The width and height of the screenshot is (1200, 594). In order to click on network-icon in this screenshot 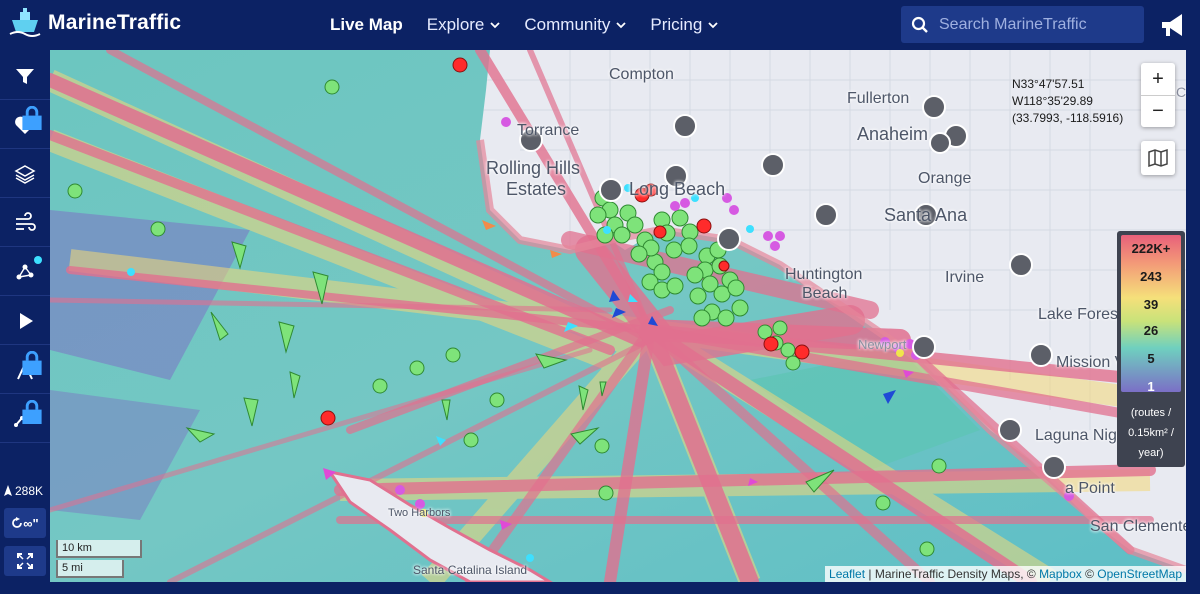, I will do `click(25, 271)`.